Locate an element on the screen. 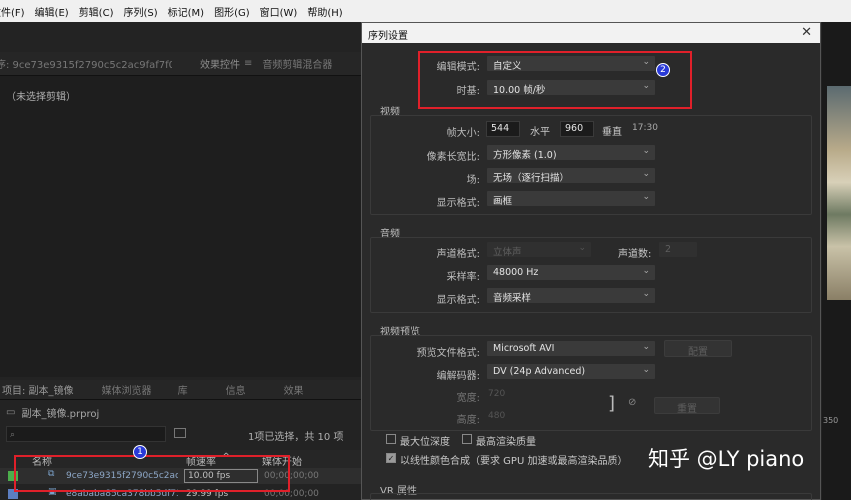 The height and width of the screenshot is (500, 851). link-bracket-icon: ] is located at coordinates (612, 403).